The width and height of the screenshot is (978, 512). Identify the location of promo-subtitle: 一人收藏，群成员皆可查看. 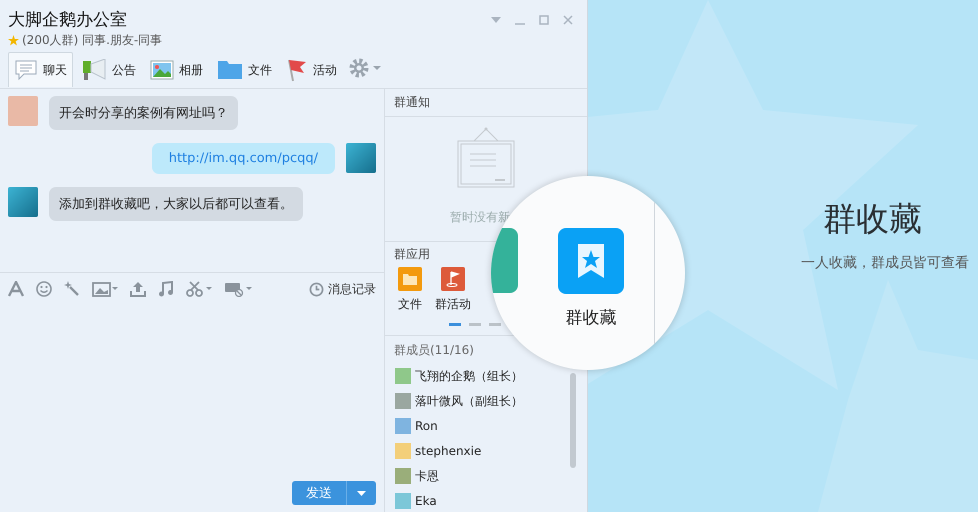
(885, 263).